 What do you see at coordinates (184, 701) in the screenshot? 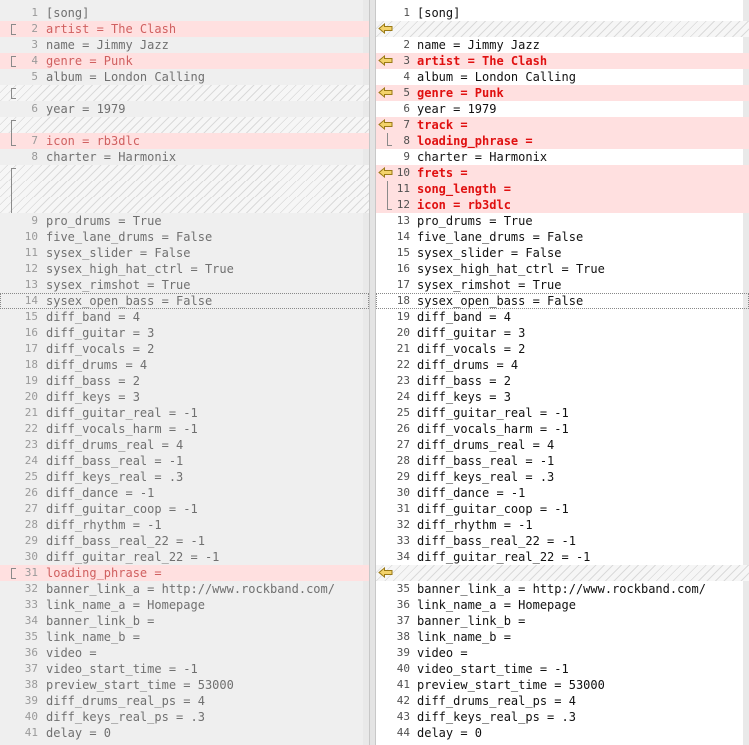
I see `code-line: 39 diff_drums_real_ps = 4` at bounding box center [184, 701].